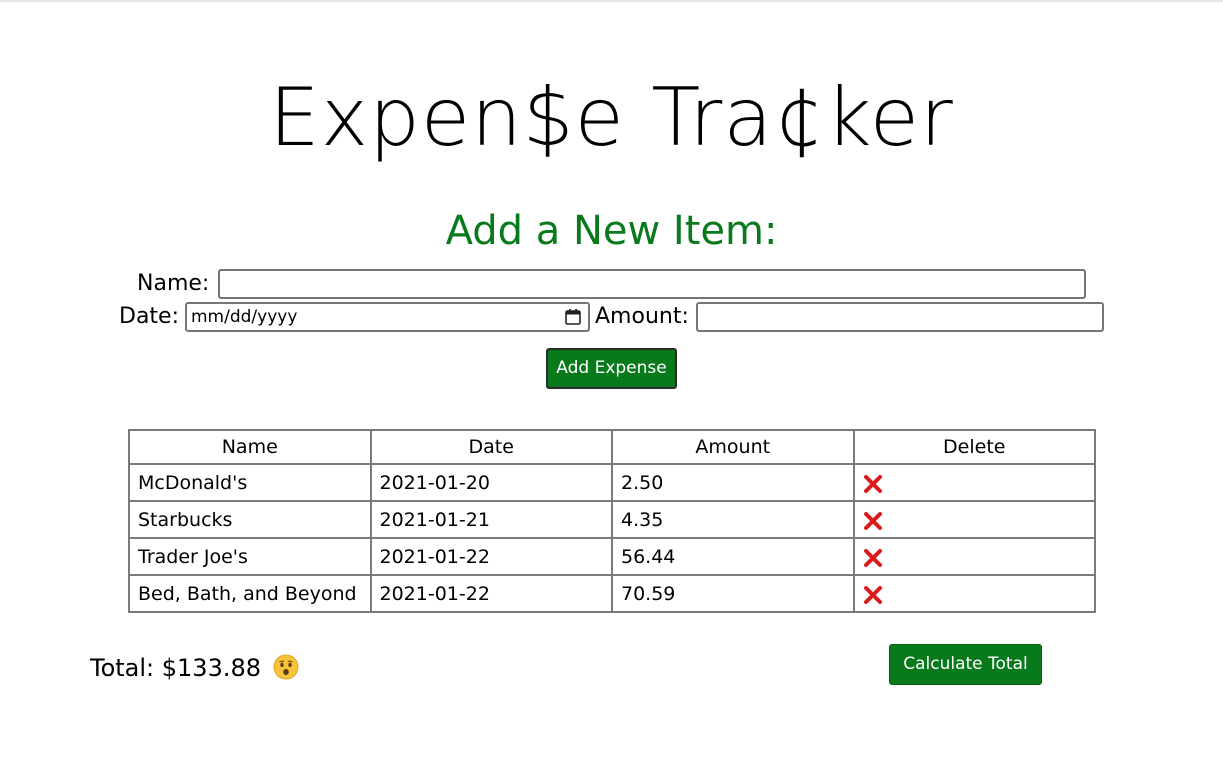 Image resolution: width=1223 pixels, height=757 pixels. I want to click on cell-name: Bed, Bath, and Beyond, so click(250, 593).